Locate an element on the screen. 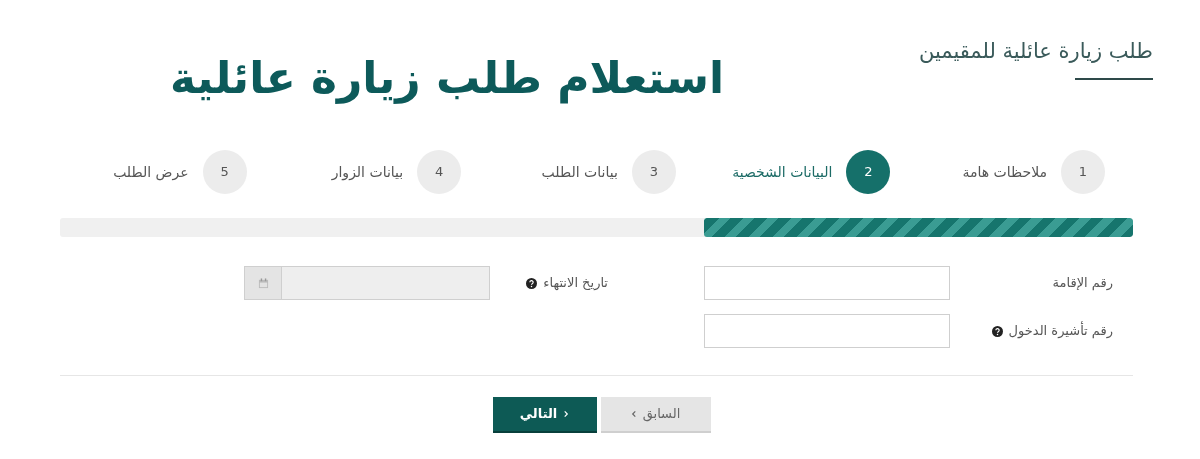 The height and width of the screenshot is (459, 1200). previous-button: السابق is located at coordinates (655, 415).